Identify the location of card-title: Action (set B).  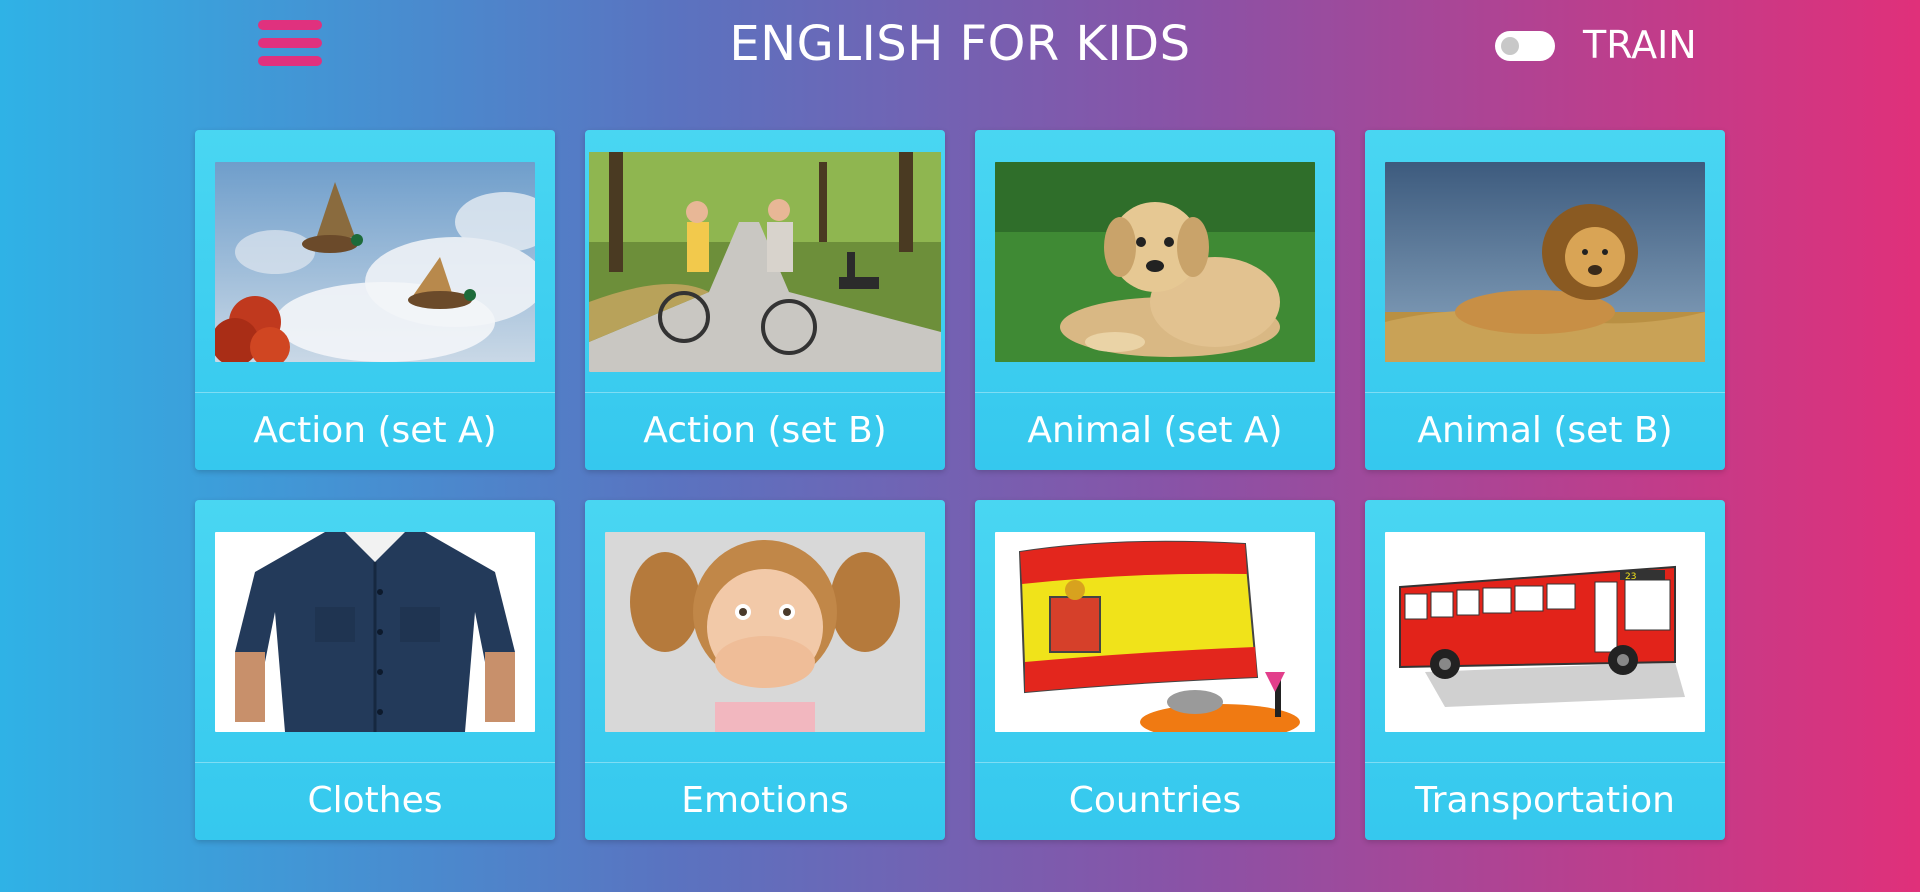
(765, 430).